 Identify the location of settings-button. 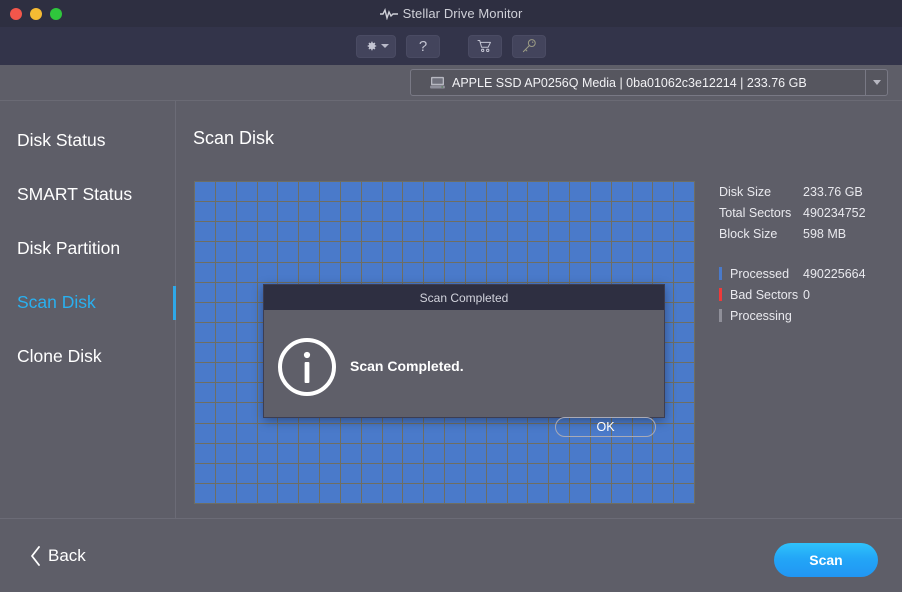
(376, 46).